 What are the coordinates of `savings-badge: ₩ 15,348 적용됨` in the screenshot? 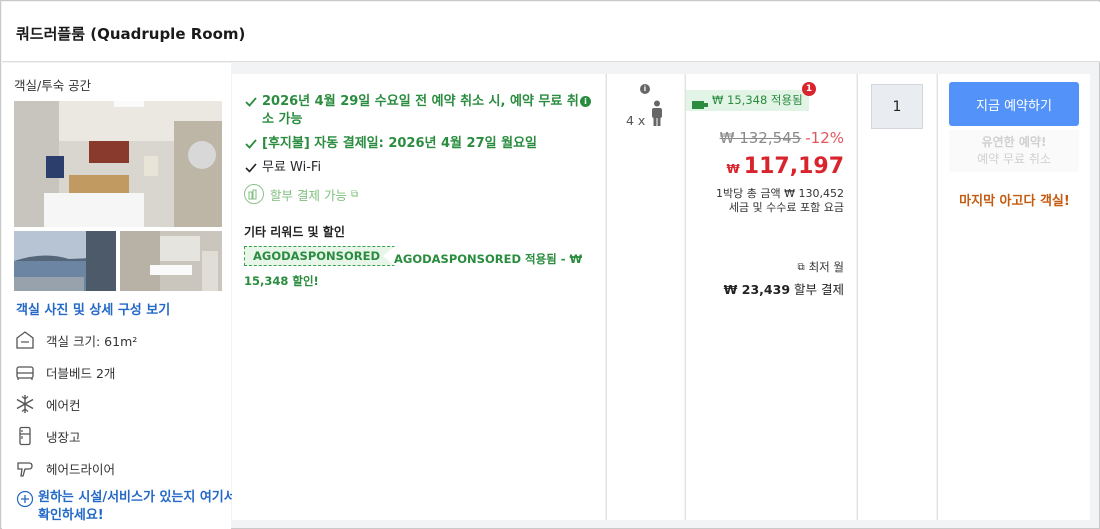 It's located at (747, 100).